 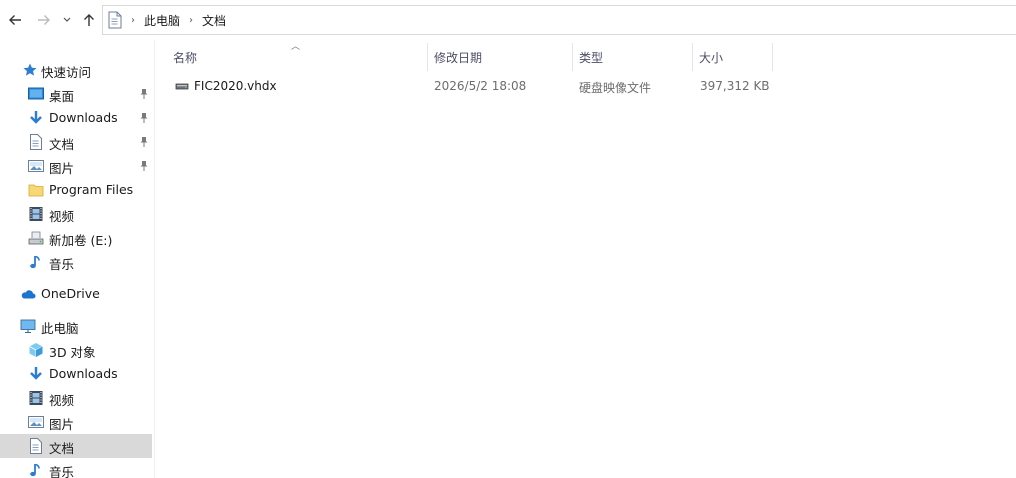 What do you see at coordinates (36, 190) in the screenshot?
I see `folder-icon` at bounding box center [36, 190].